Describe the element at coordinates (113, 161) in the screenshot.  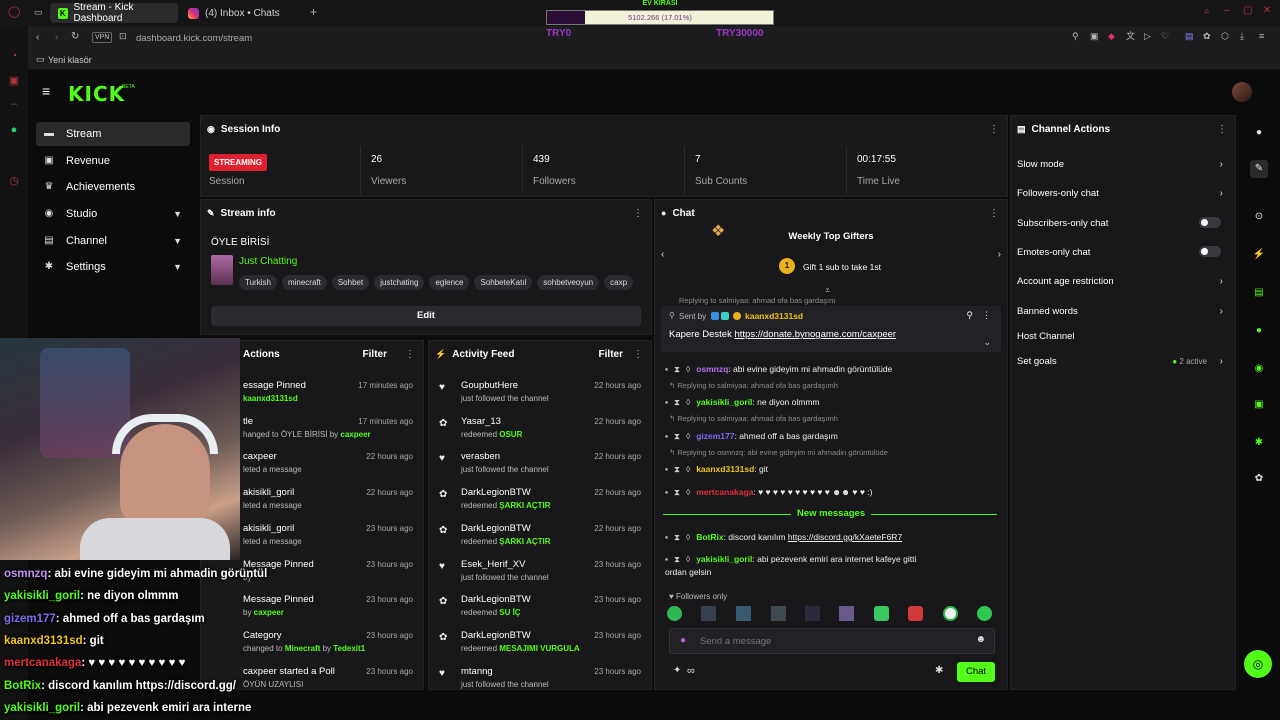
I see `sidebar-item-revenue: ▣ Revenue` at that location.